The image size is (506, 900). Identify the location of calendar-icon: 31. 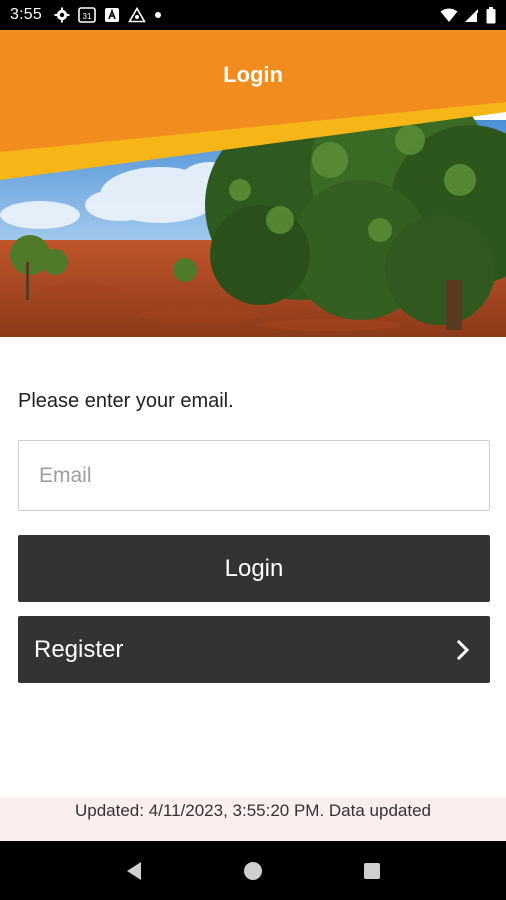
(87, 15).